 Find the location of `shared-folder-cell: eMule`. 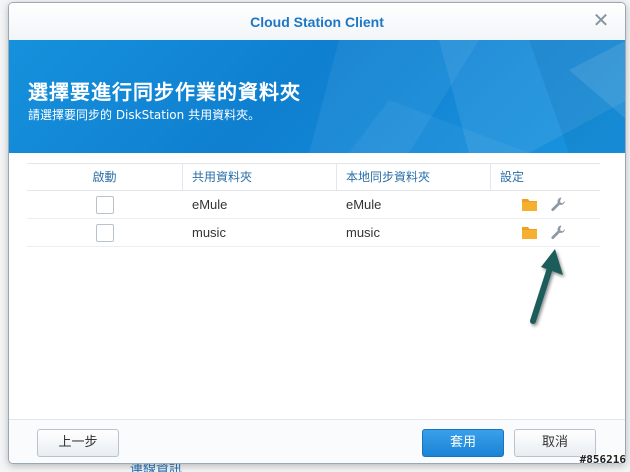

shared-folder-cell: eMule is located at coordinates (210, 204).